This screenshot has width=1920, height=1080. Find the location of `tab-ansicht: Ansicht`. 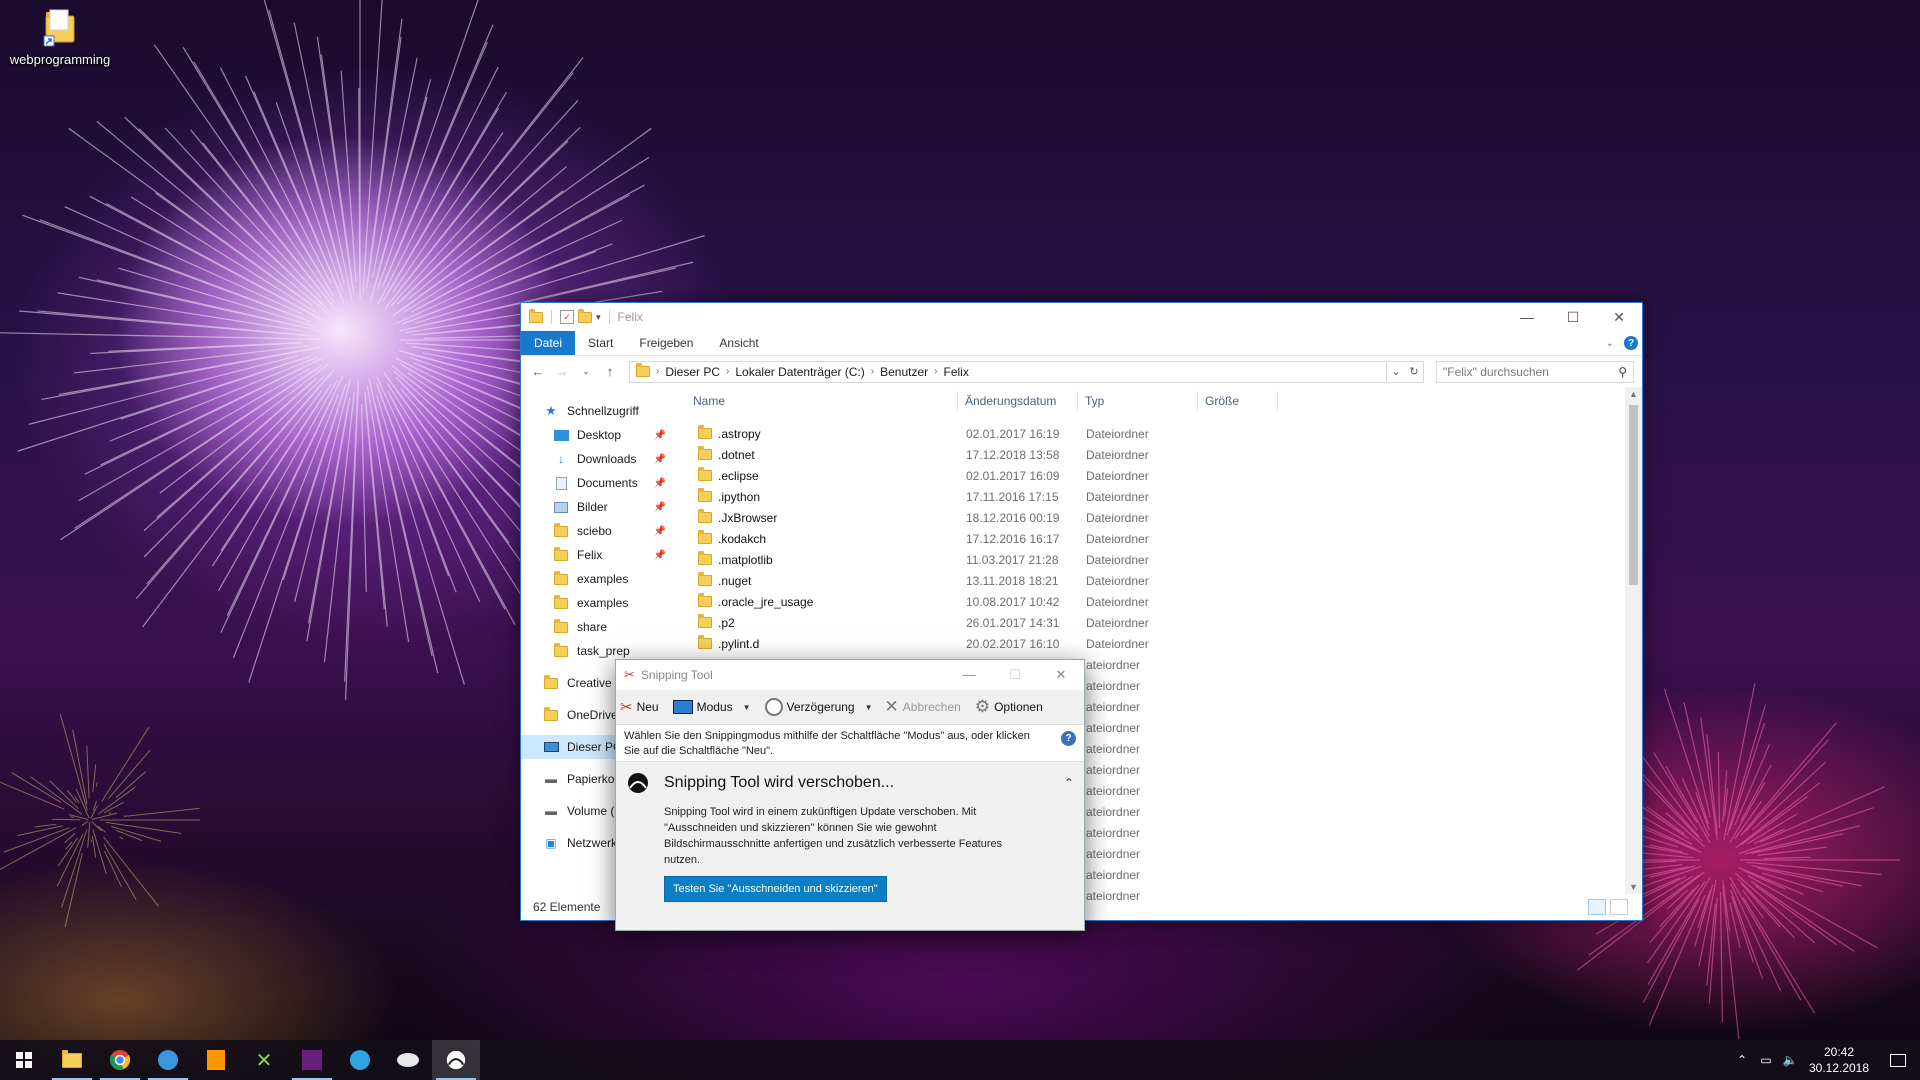

tab-ansicht: Ansicht is located at coordinates (738, 343).